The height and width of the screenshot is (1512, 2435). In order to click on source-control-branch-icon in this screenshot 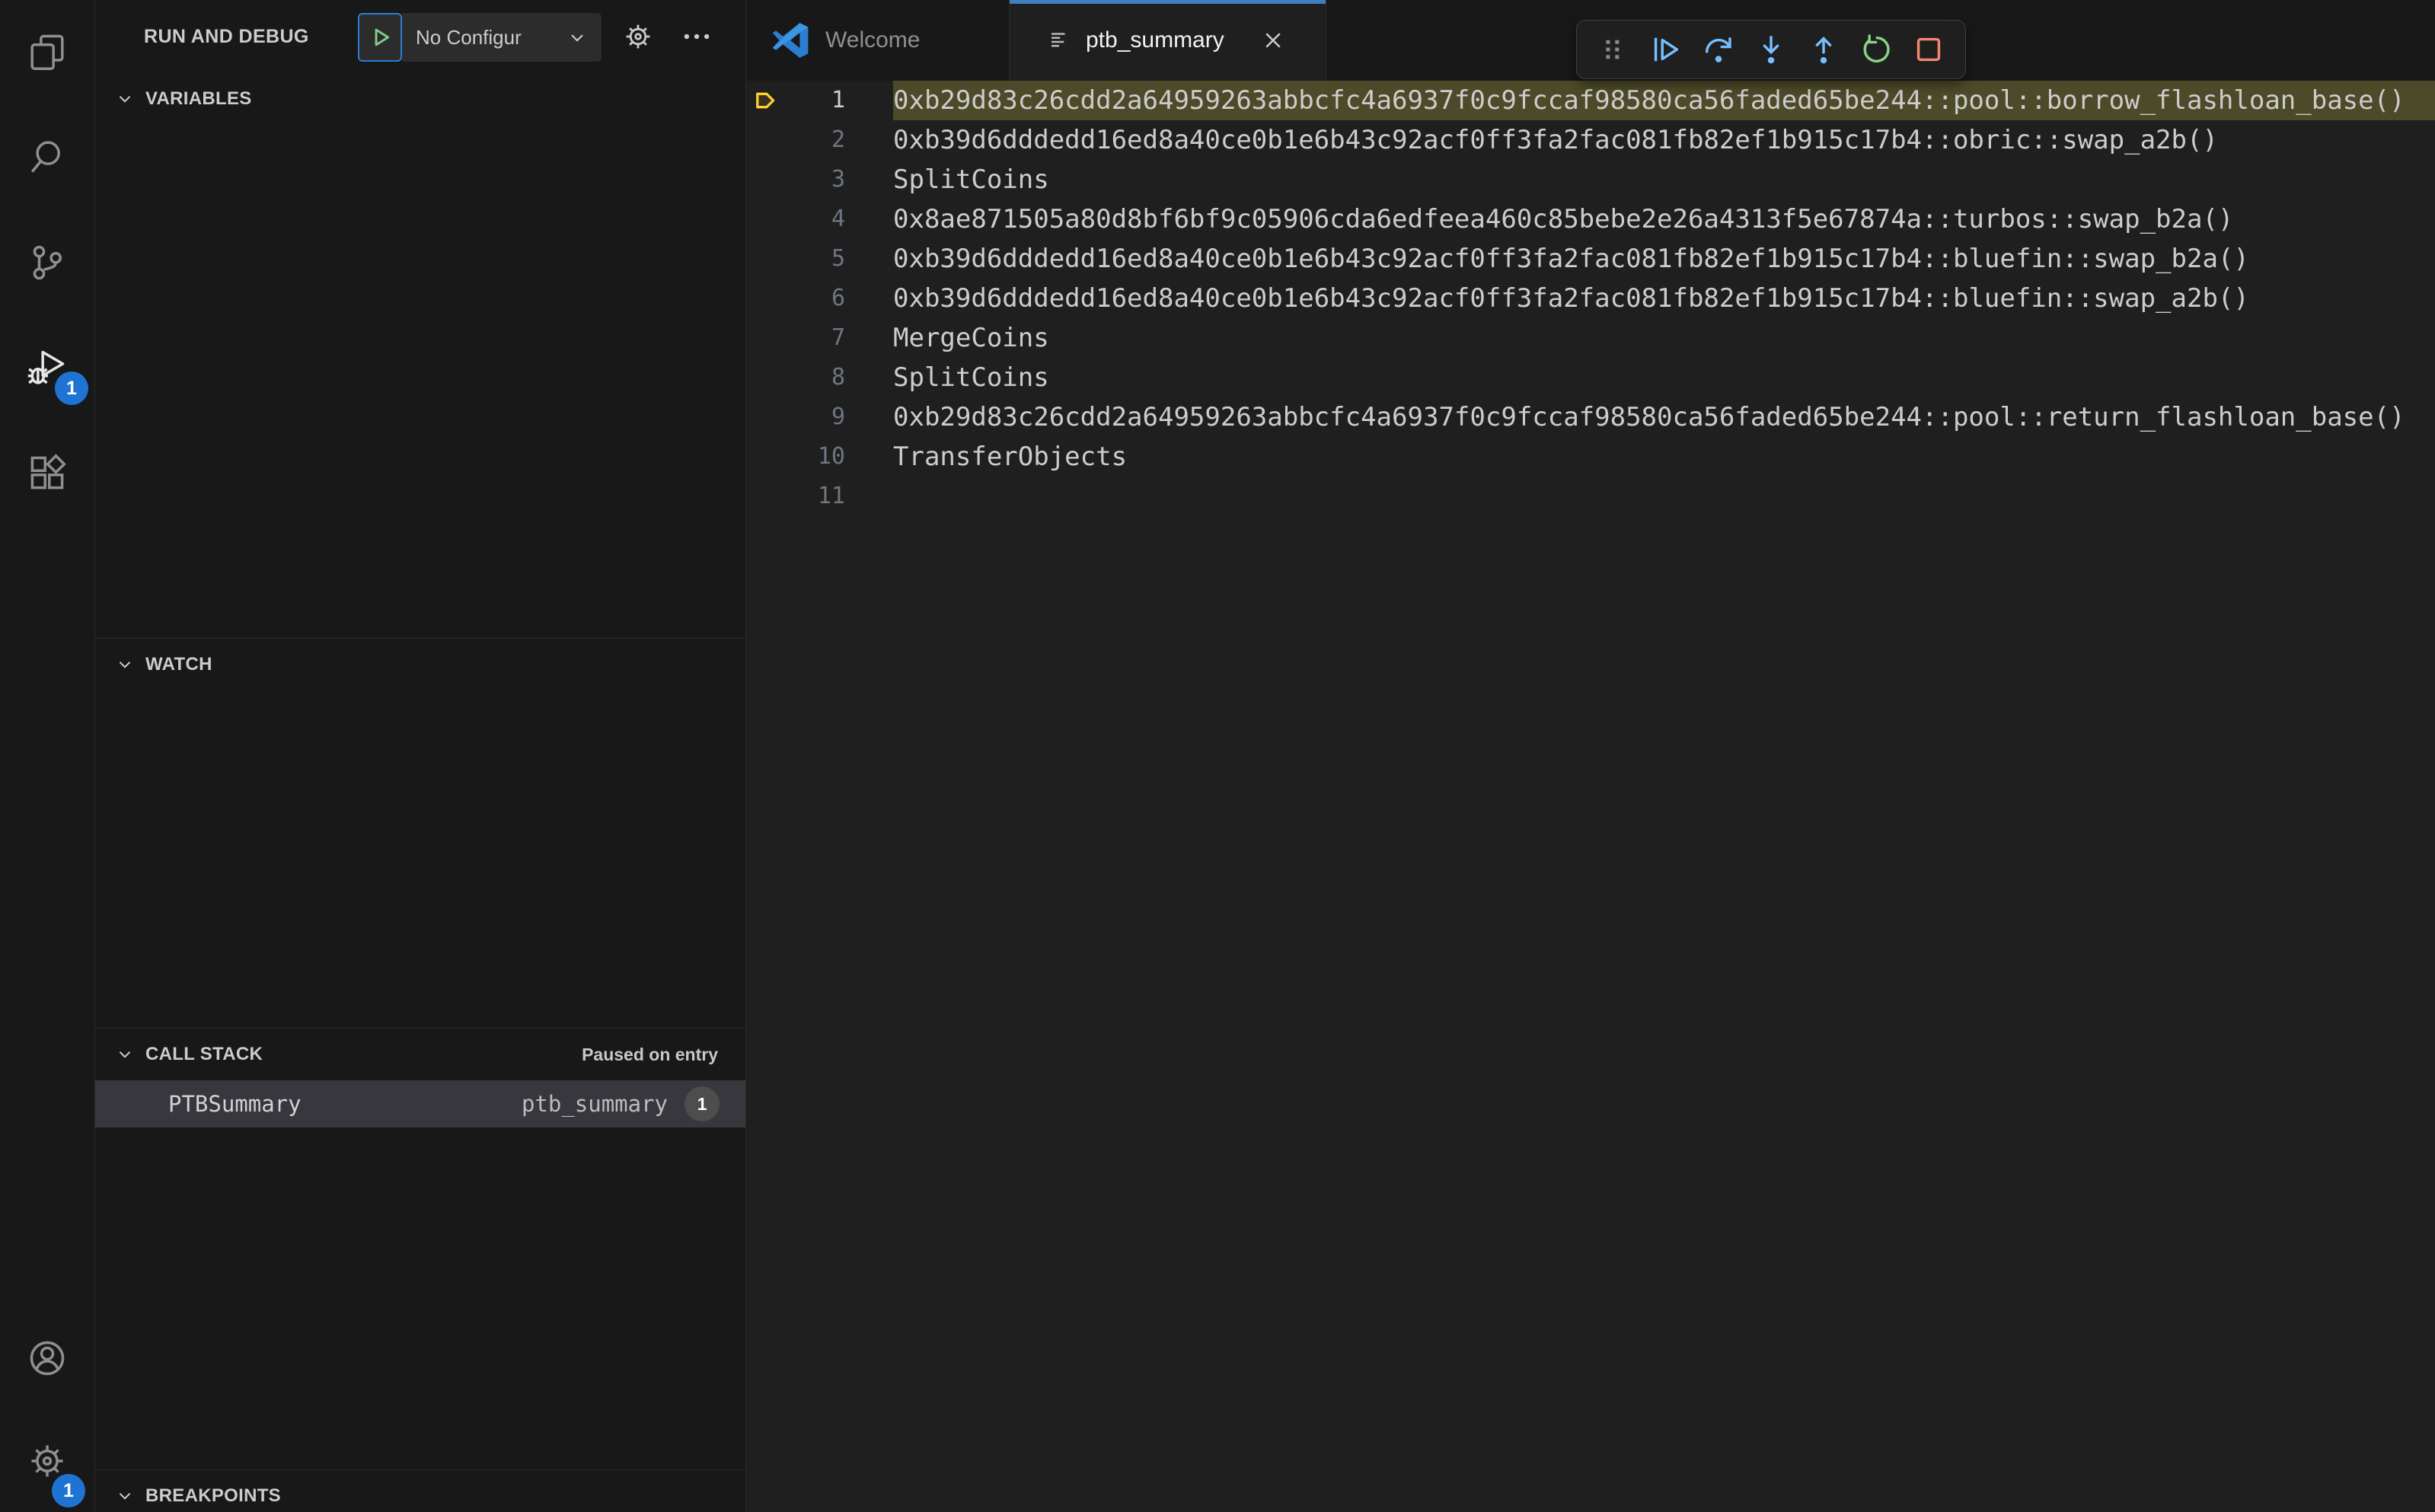, I will do `click(47, 262)`.